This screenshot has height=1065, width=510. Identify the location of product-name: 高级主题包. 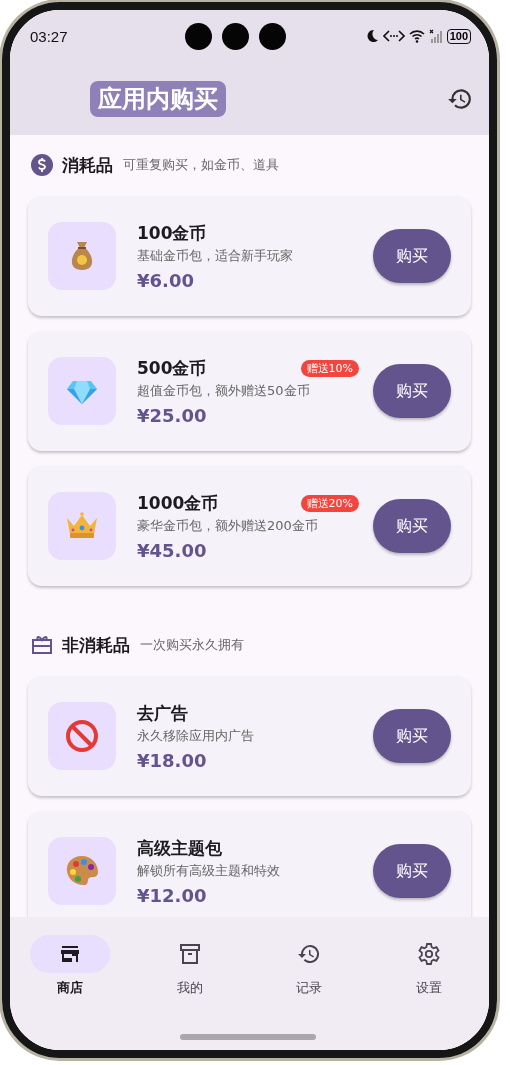
(179, 848).